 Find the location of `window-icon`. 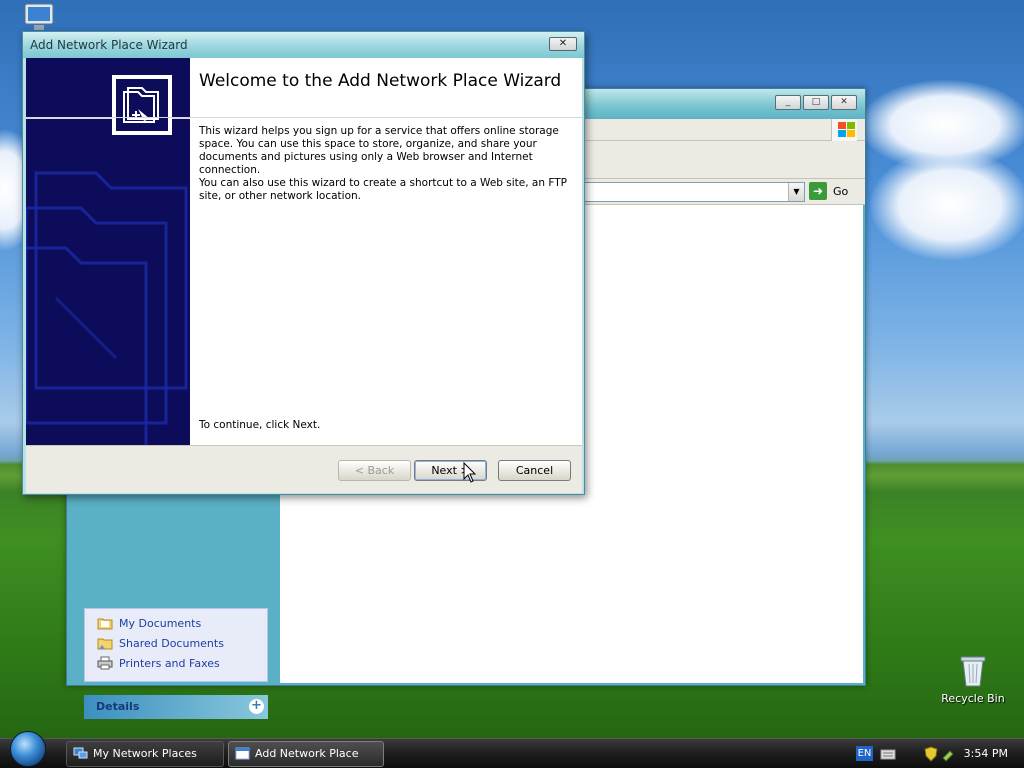

window-icon is located at coordinates (242, 753).